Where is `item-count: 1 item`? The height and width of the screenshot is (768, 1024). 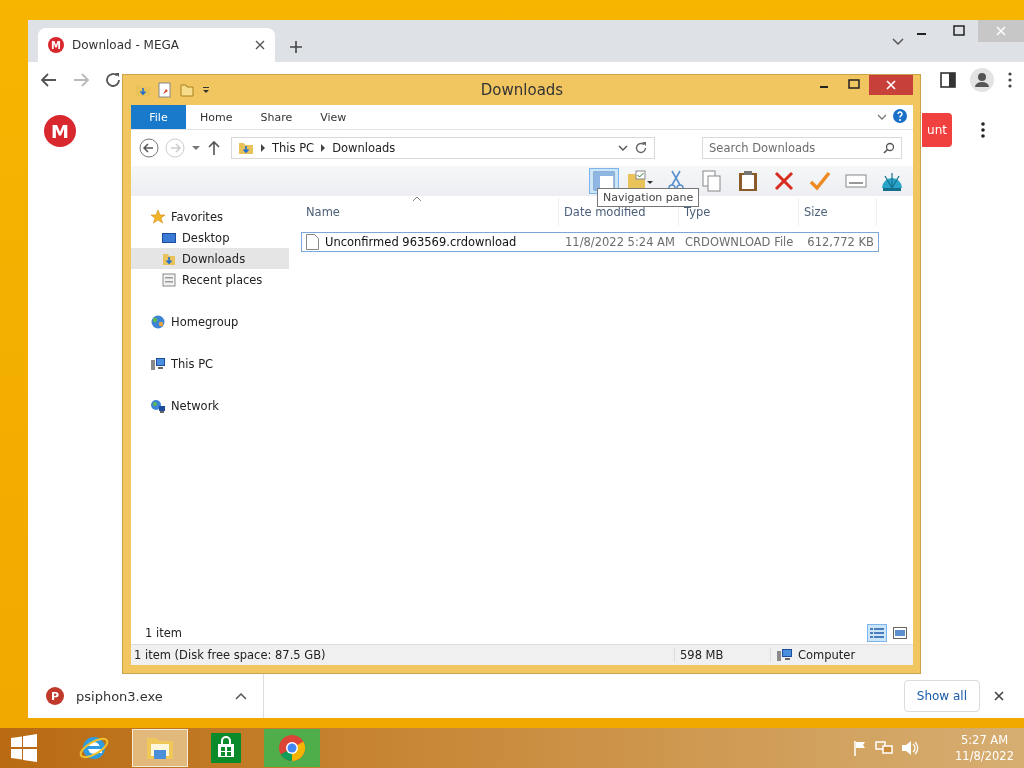 item-count: 1 item is located at coordinates (163, 633).